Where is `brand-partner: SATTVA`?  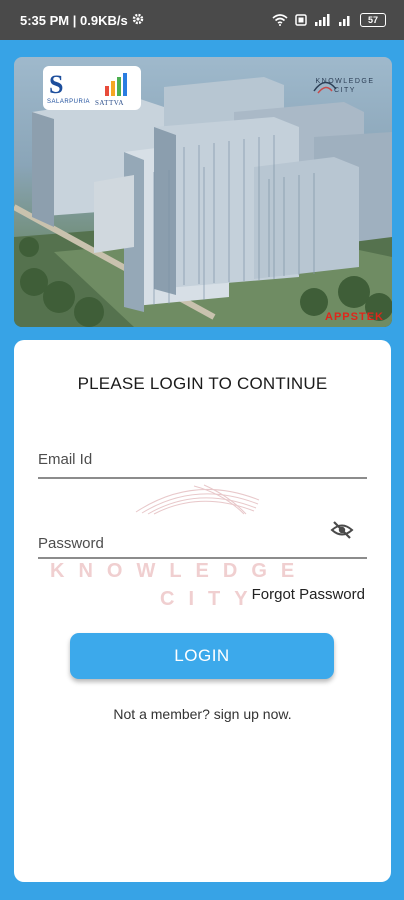 brand-partner: SATTVA is located at coordinates (109, 103).